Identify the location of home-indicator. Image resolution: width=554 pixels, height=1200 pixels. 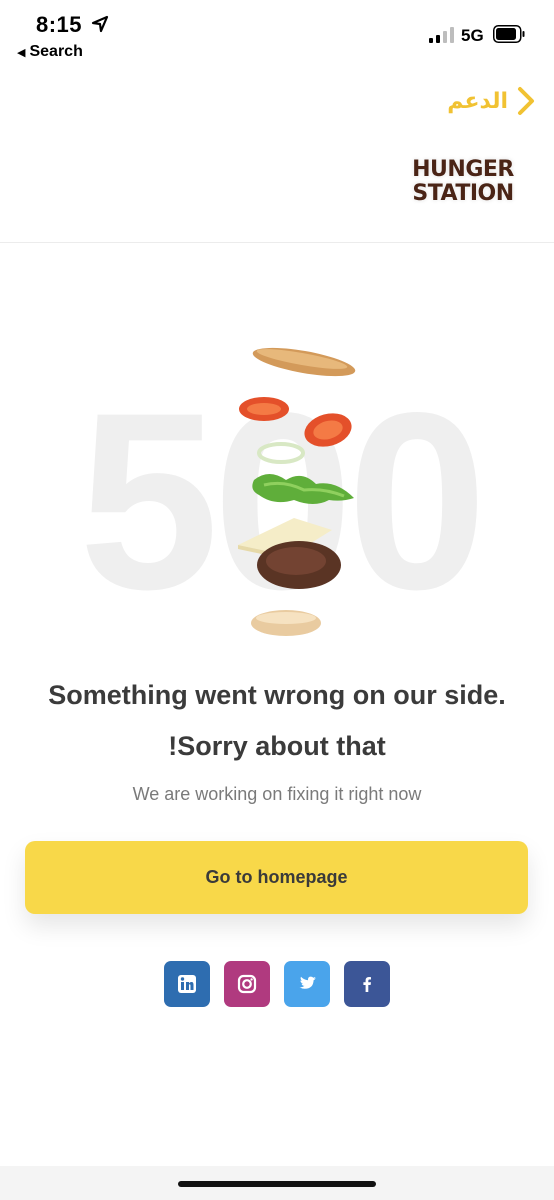
(277, 1184).